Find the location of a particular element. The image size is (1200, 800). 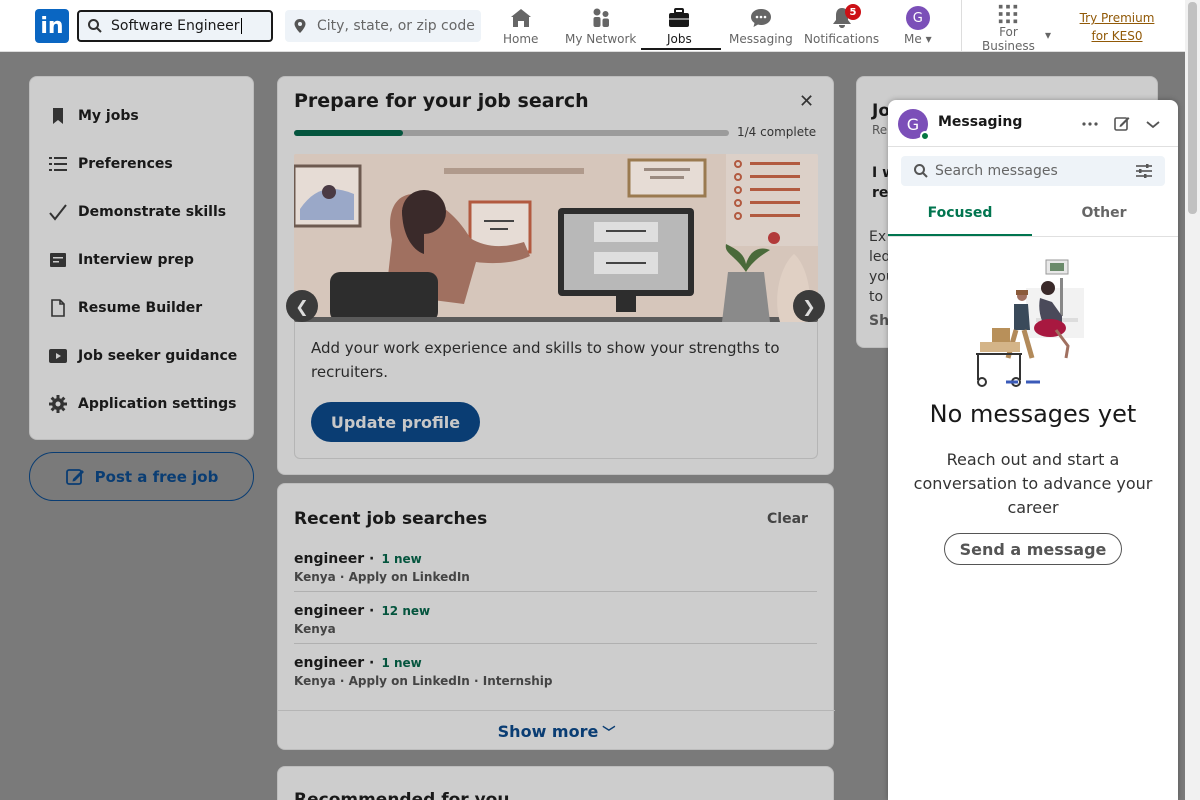

sidebar-item-label: Demonstrate skills is located at coordinates (152, 212).